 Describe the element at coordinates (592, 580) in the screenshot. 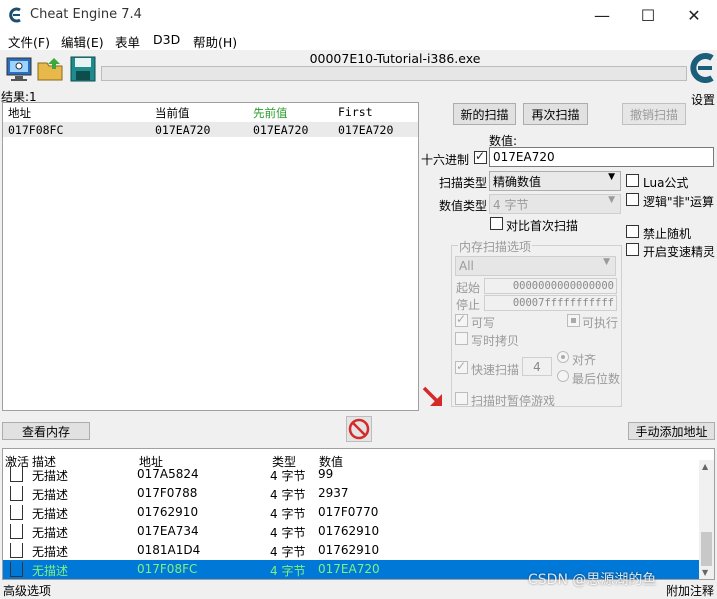

I see `watermark: CSDN @思源湖的鱼` at that location.